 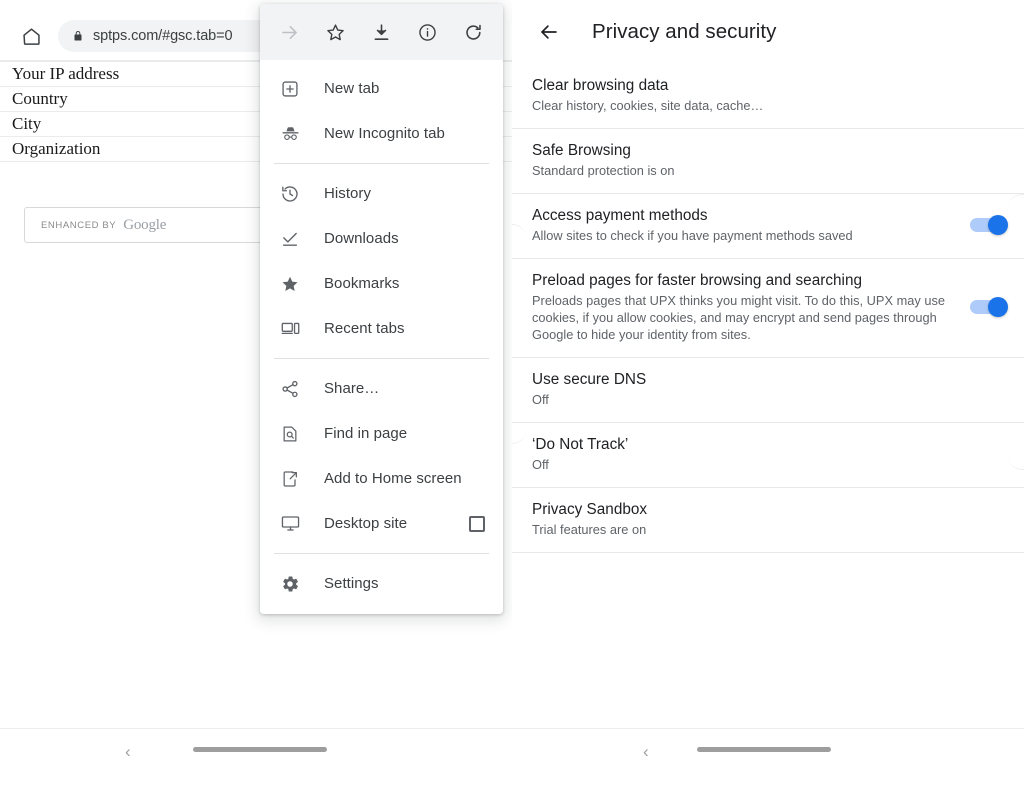 What do you see at coordinates (289, 32) in the screenshot?
I see `forward-arrow-icon` at bounding box center [289, 32].